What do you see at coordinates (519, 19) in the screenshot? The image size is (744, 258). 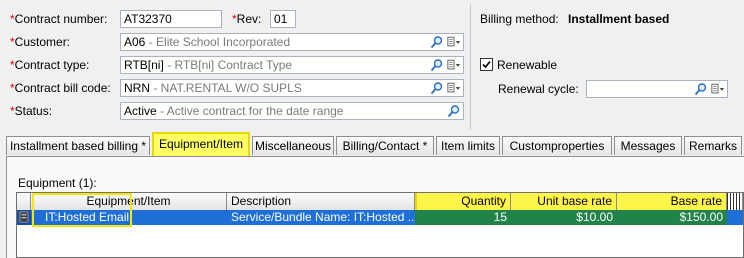 I see `billing-method-label: Billing method:` at bounding box center [519, 19].